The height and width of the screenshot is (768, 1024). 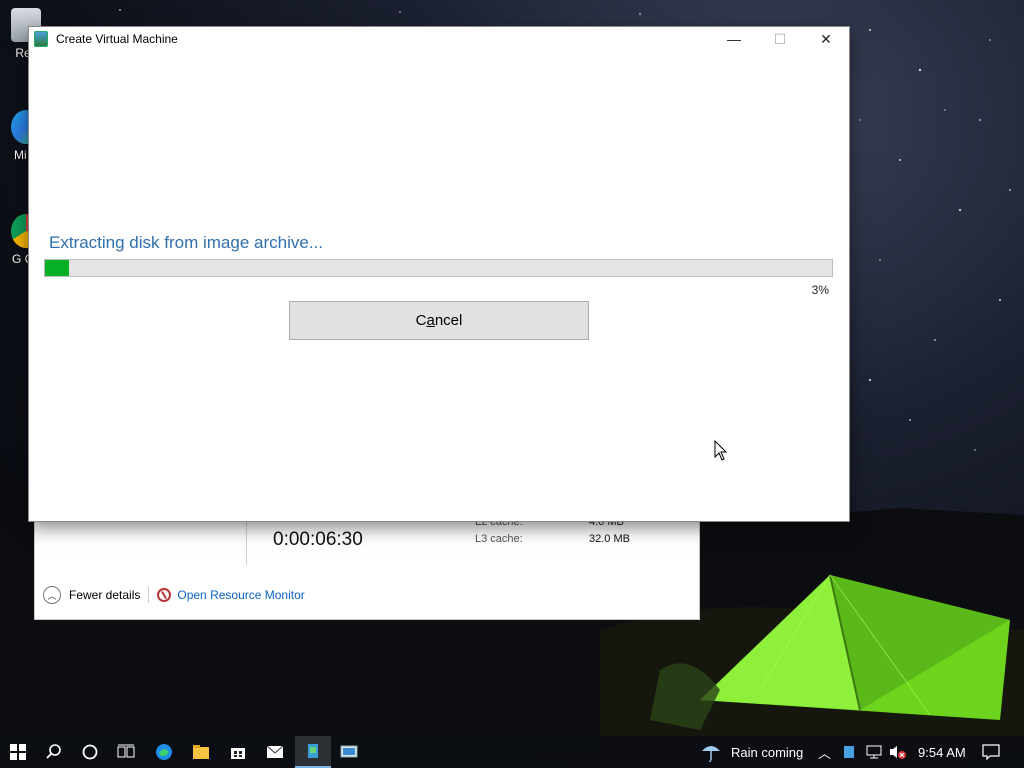 What do you see at coordinates (780, 39) in the screenshot?
I see `maximize-button: ☐` at bounding box center [780, 39].